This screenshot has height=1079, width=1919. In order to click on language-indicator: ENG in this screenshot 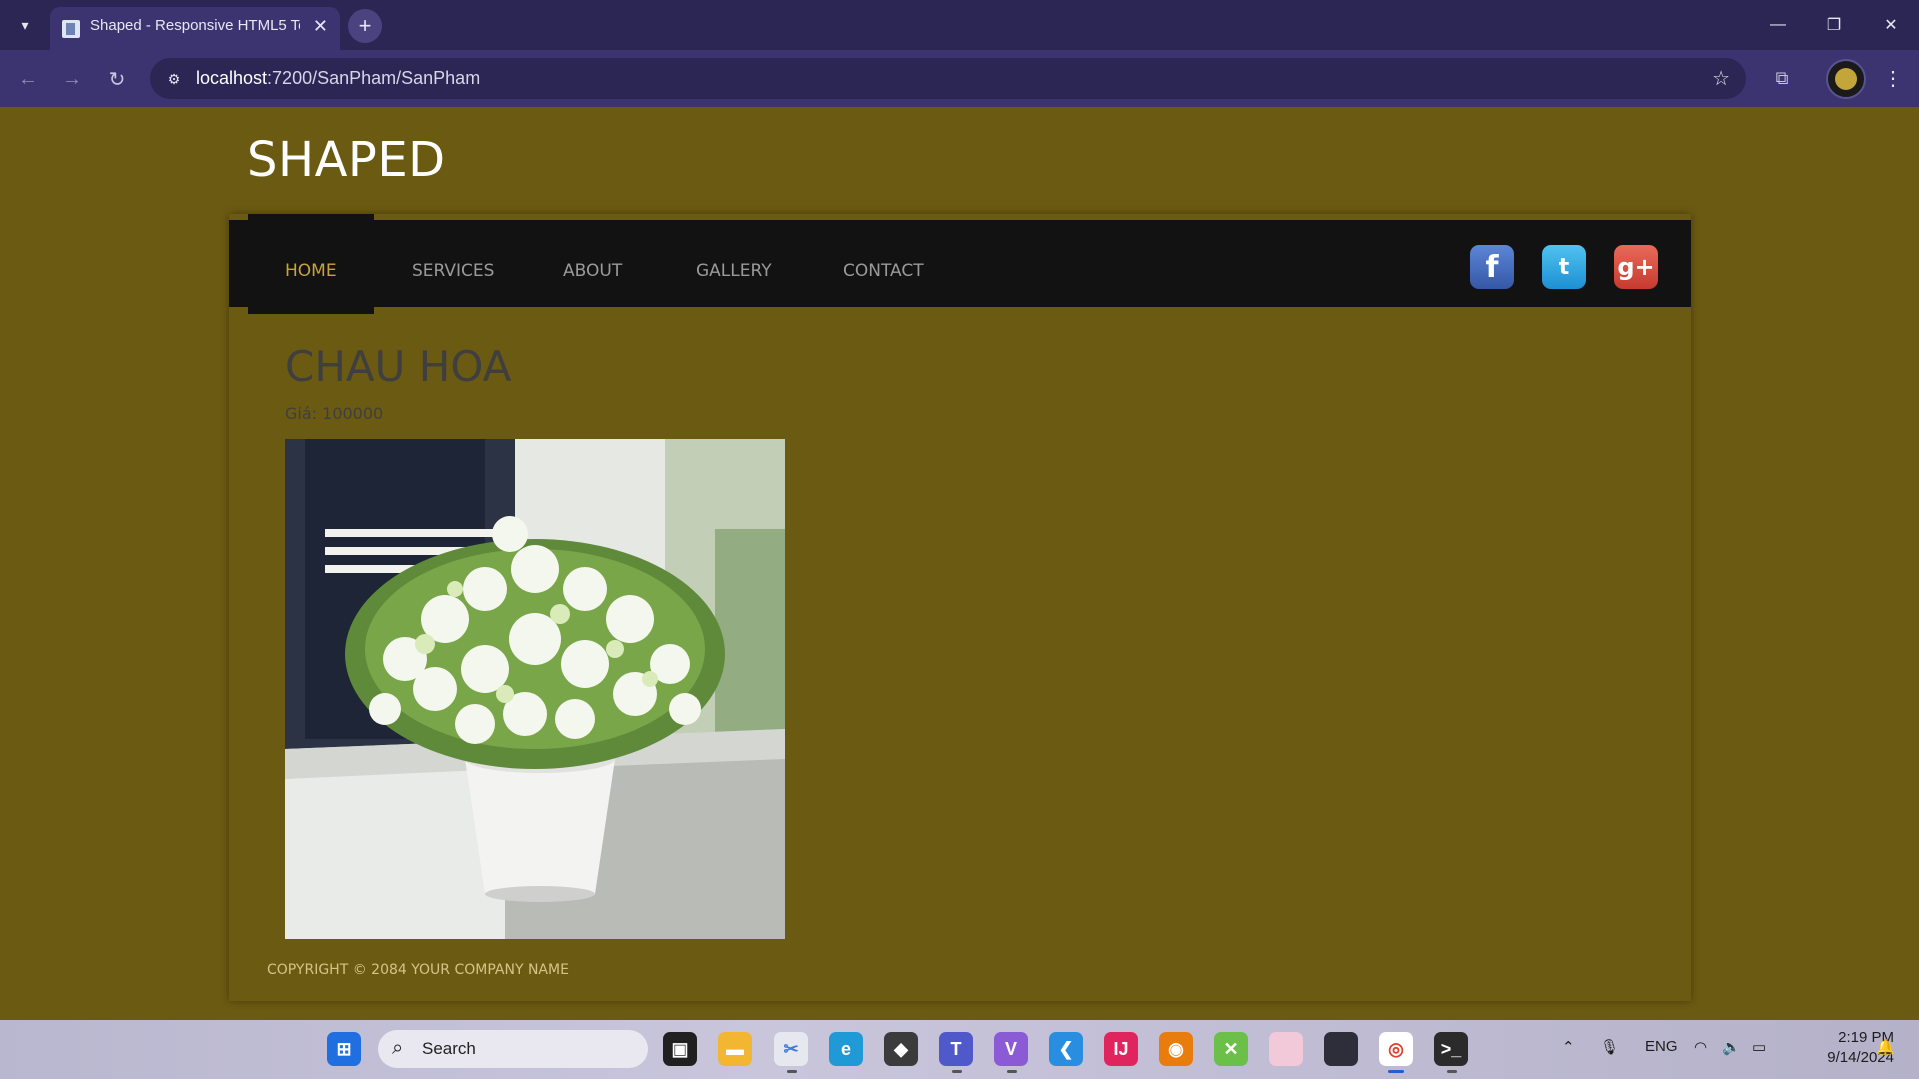, I will do `click(1661, 1046)`.